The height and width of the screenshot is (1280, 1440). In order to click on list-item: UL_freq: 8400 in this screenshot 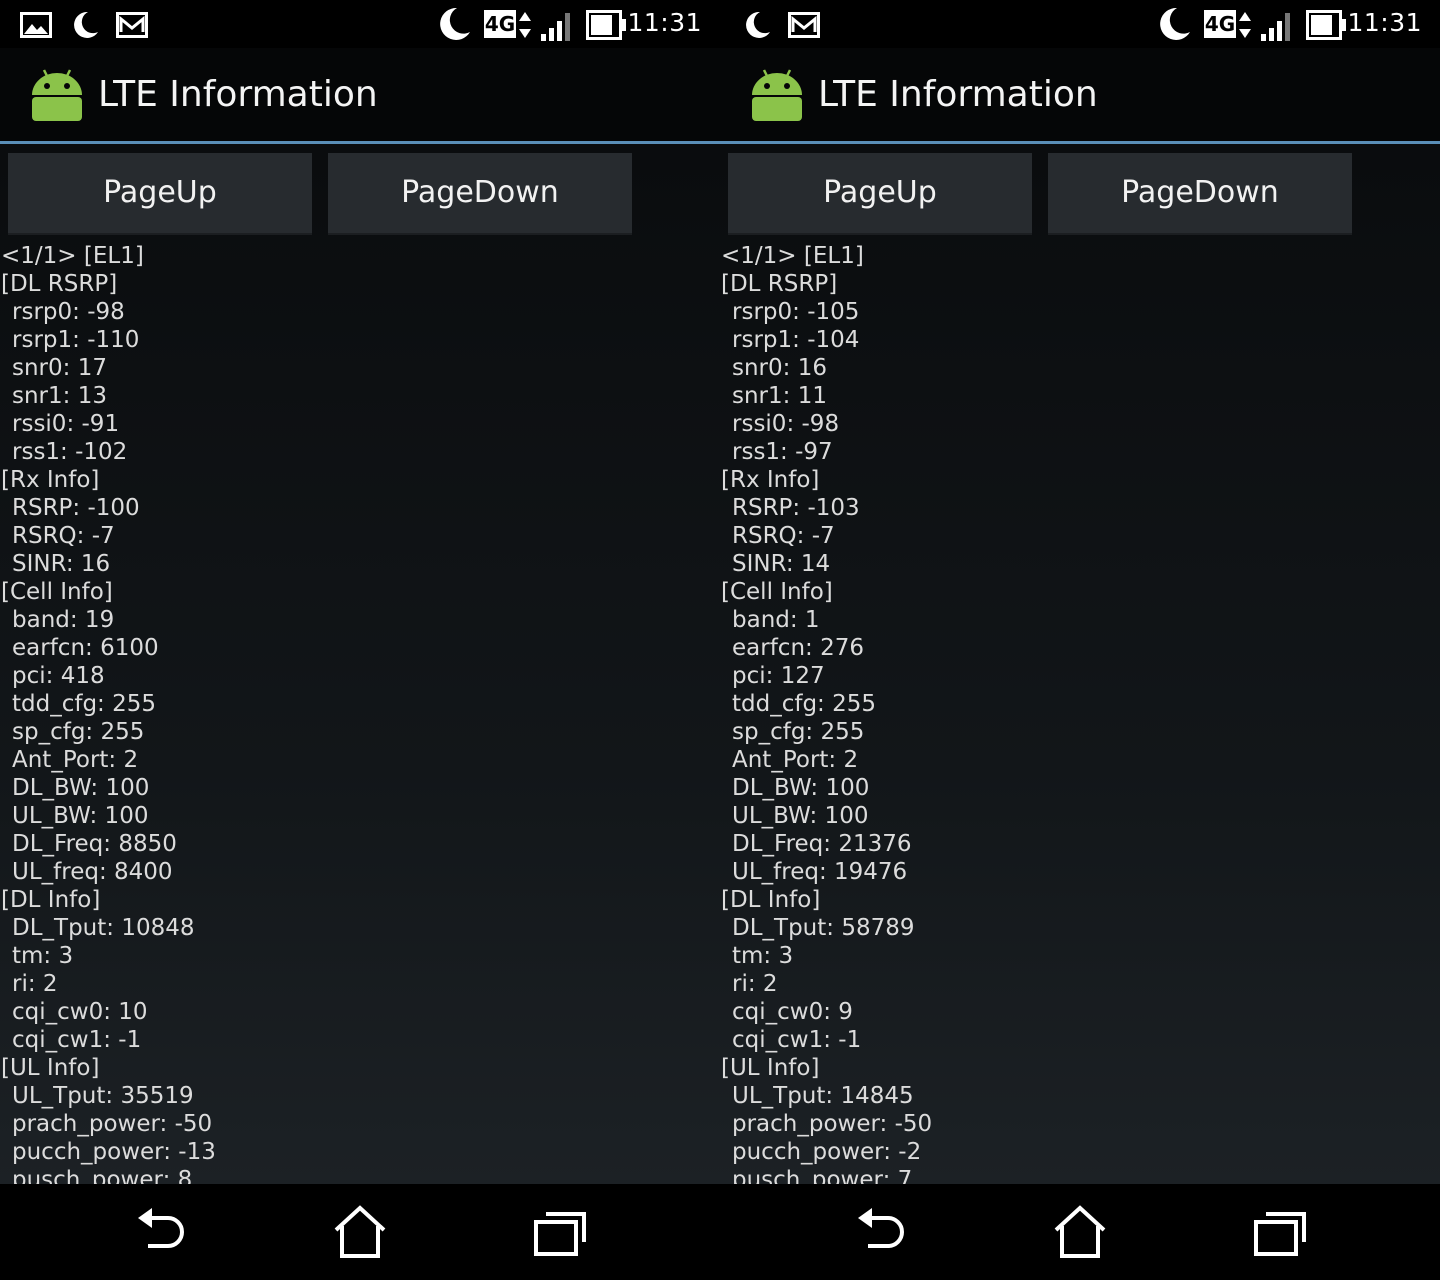, I will do `click(92, 872)`.